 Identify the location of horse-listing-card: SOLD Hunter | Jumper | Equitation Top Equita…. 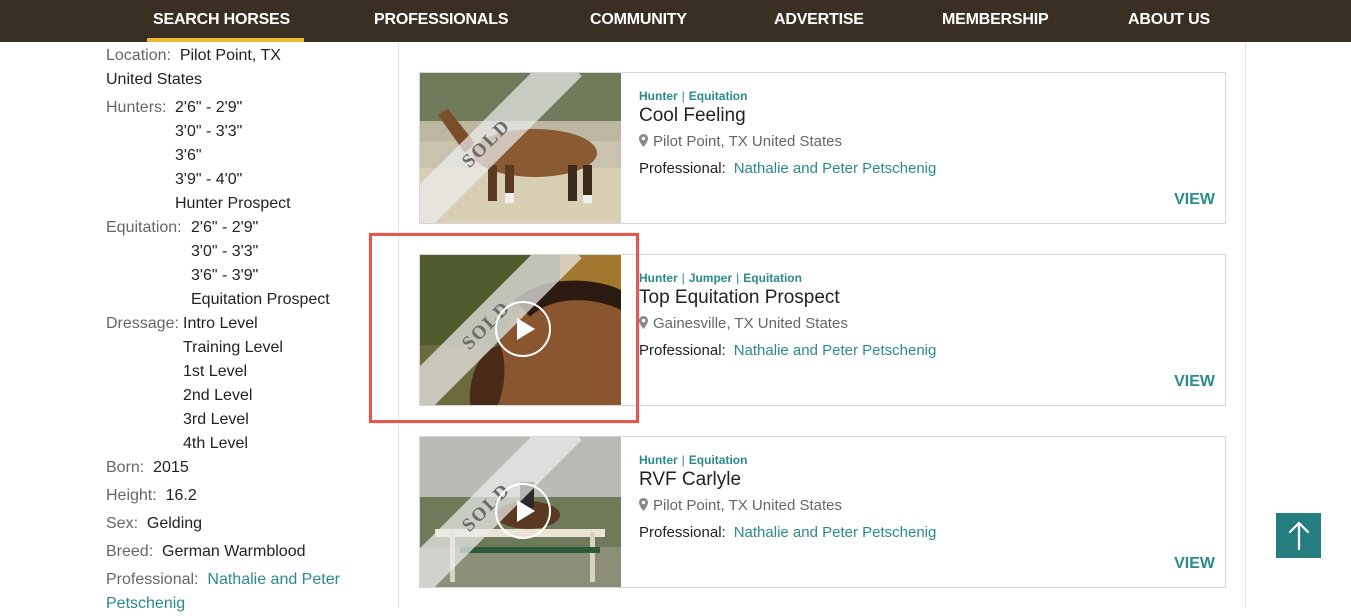
(822, 330).